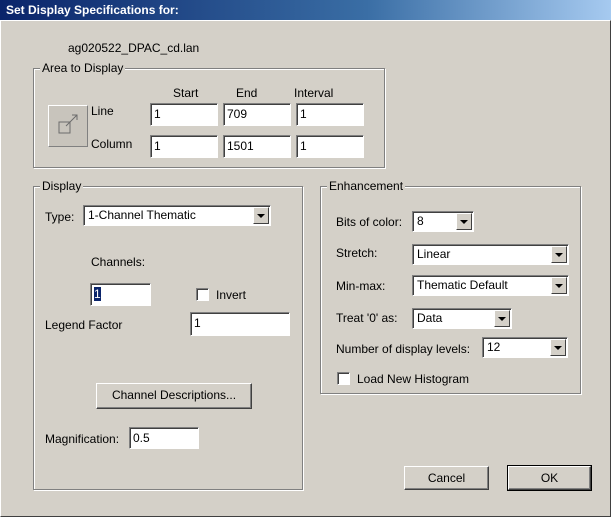 The image size is (611, 517). Describe the element at coordinates (330, 146) in the screenshot. I see `column-interval-input: 1` at that location.